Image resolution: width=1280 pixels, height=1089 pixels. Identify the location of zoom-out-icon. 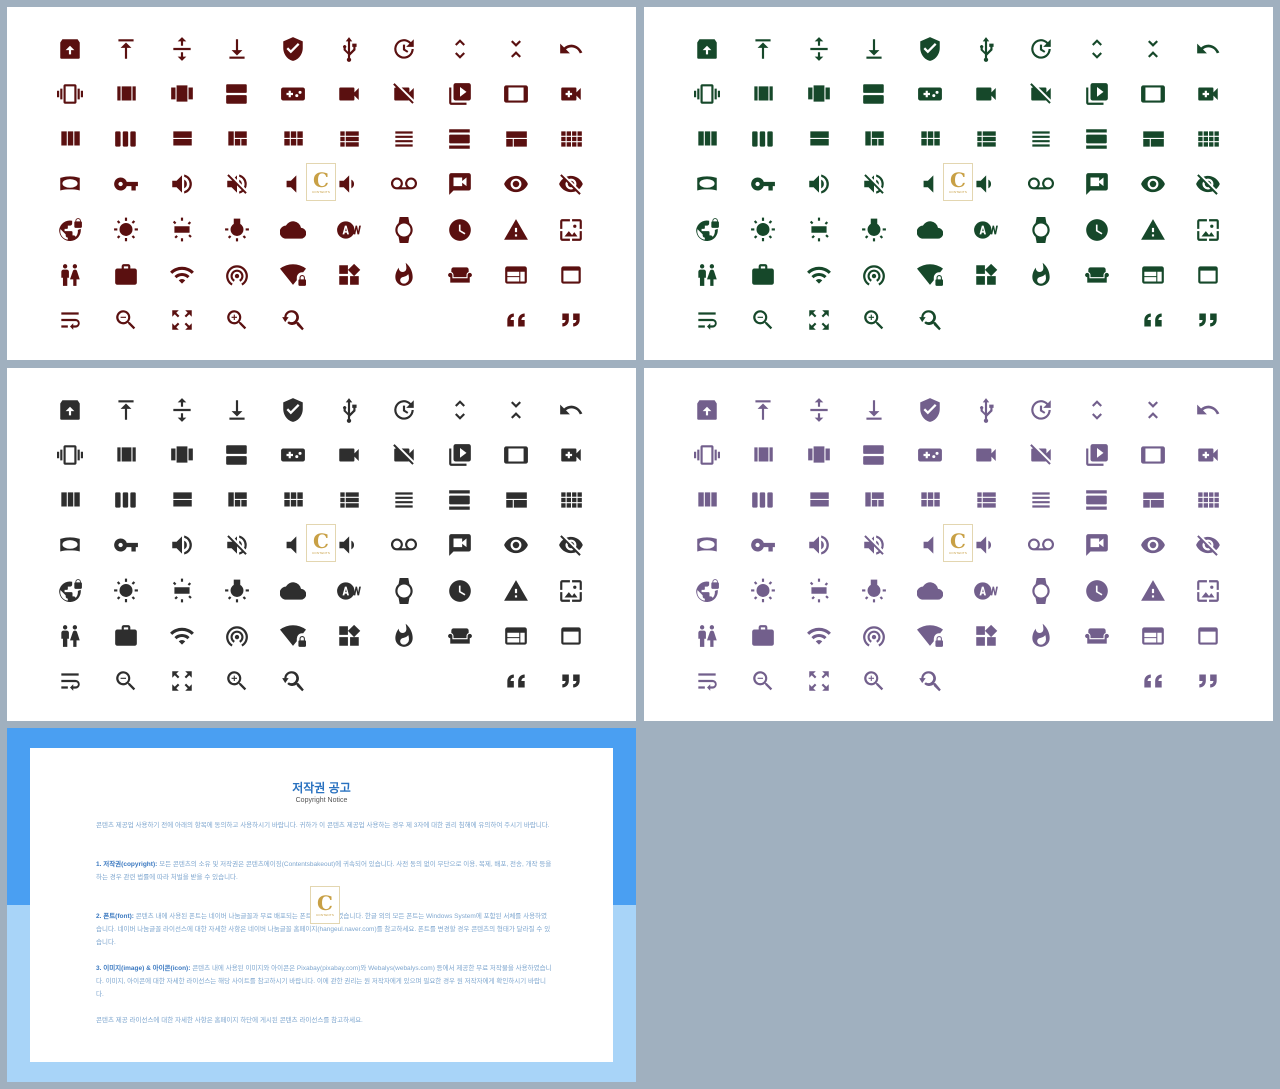
(763, 681).